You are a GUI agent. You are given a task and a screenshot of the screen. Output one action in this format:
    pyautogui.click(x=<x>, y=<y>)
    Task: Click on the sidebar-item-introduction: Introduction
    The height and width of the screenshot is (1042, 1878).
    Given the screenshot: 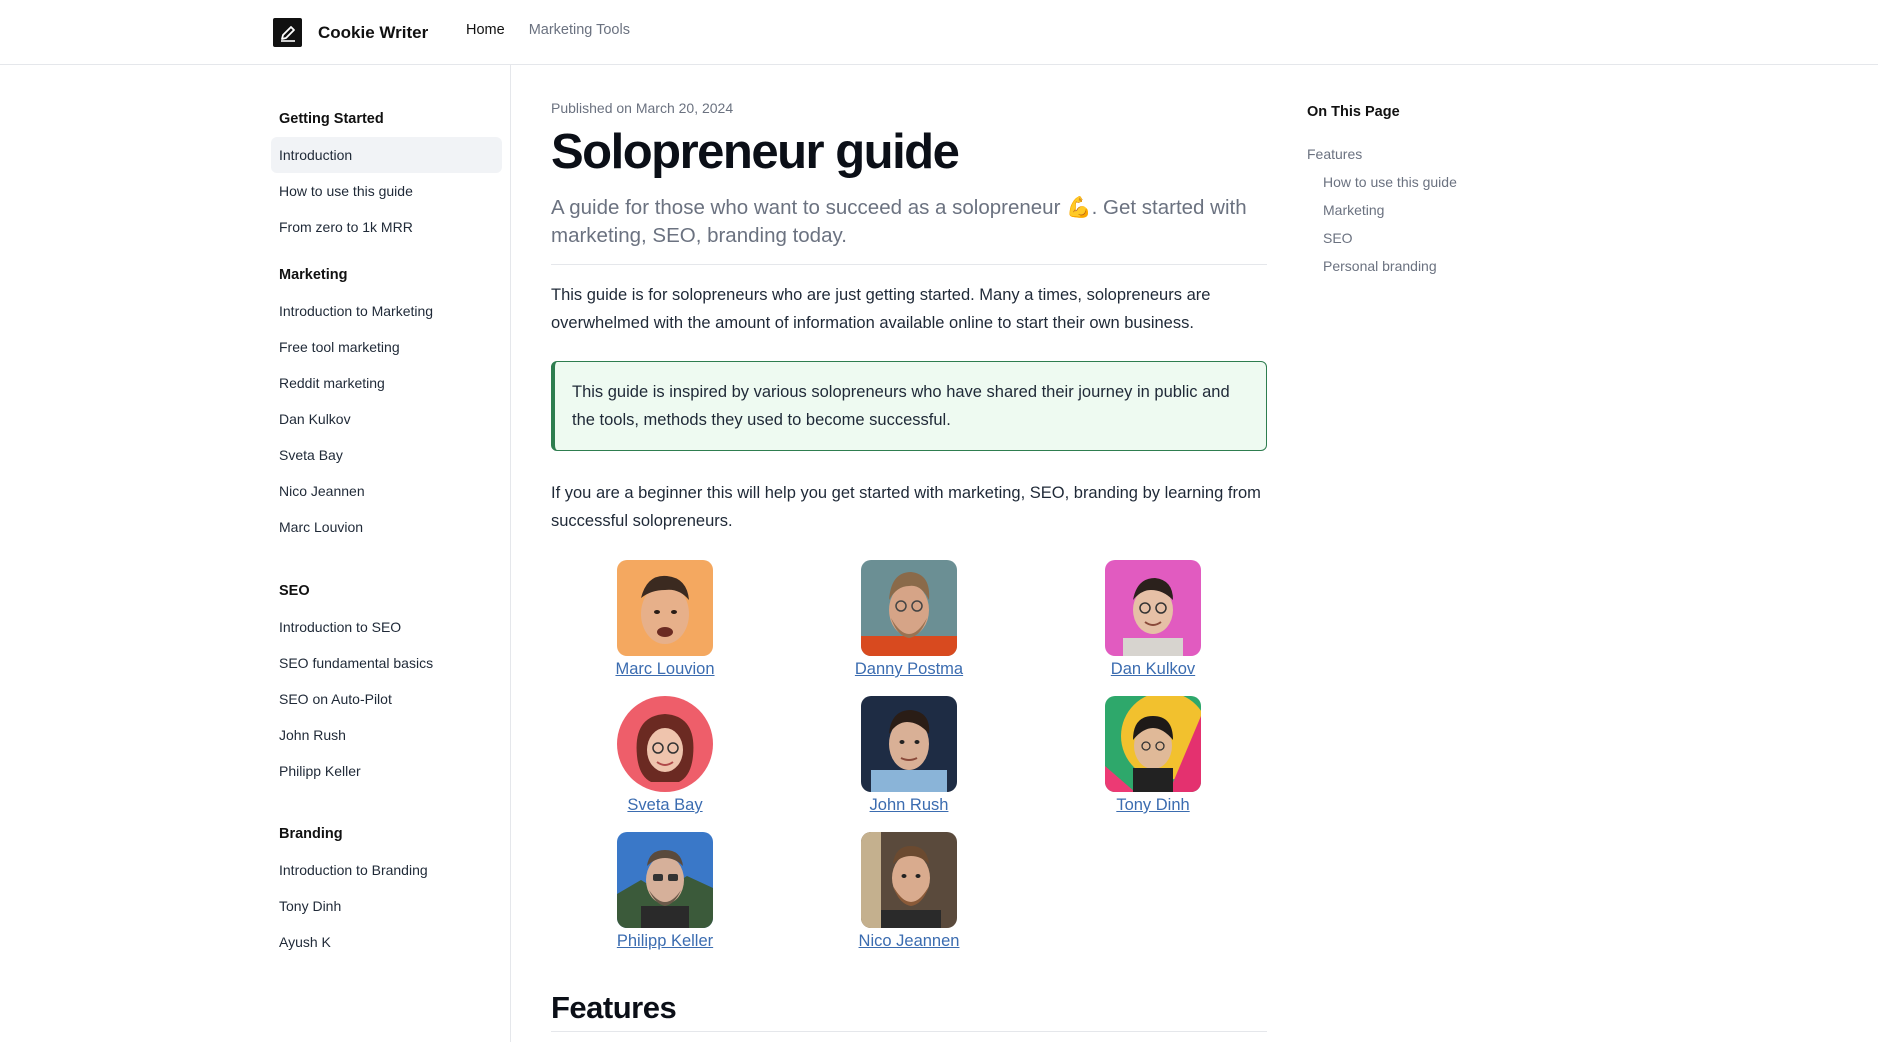 What is the action you would take?
    pyautogui.click(x=386, y=155)
    